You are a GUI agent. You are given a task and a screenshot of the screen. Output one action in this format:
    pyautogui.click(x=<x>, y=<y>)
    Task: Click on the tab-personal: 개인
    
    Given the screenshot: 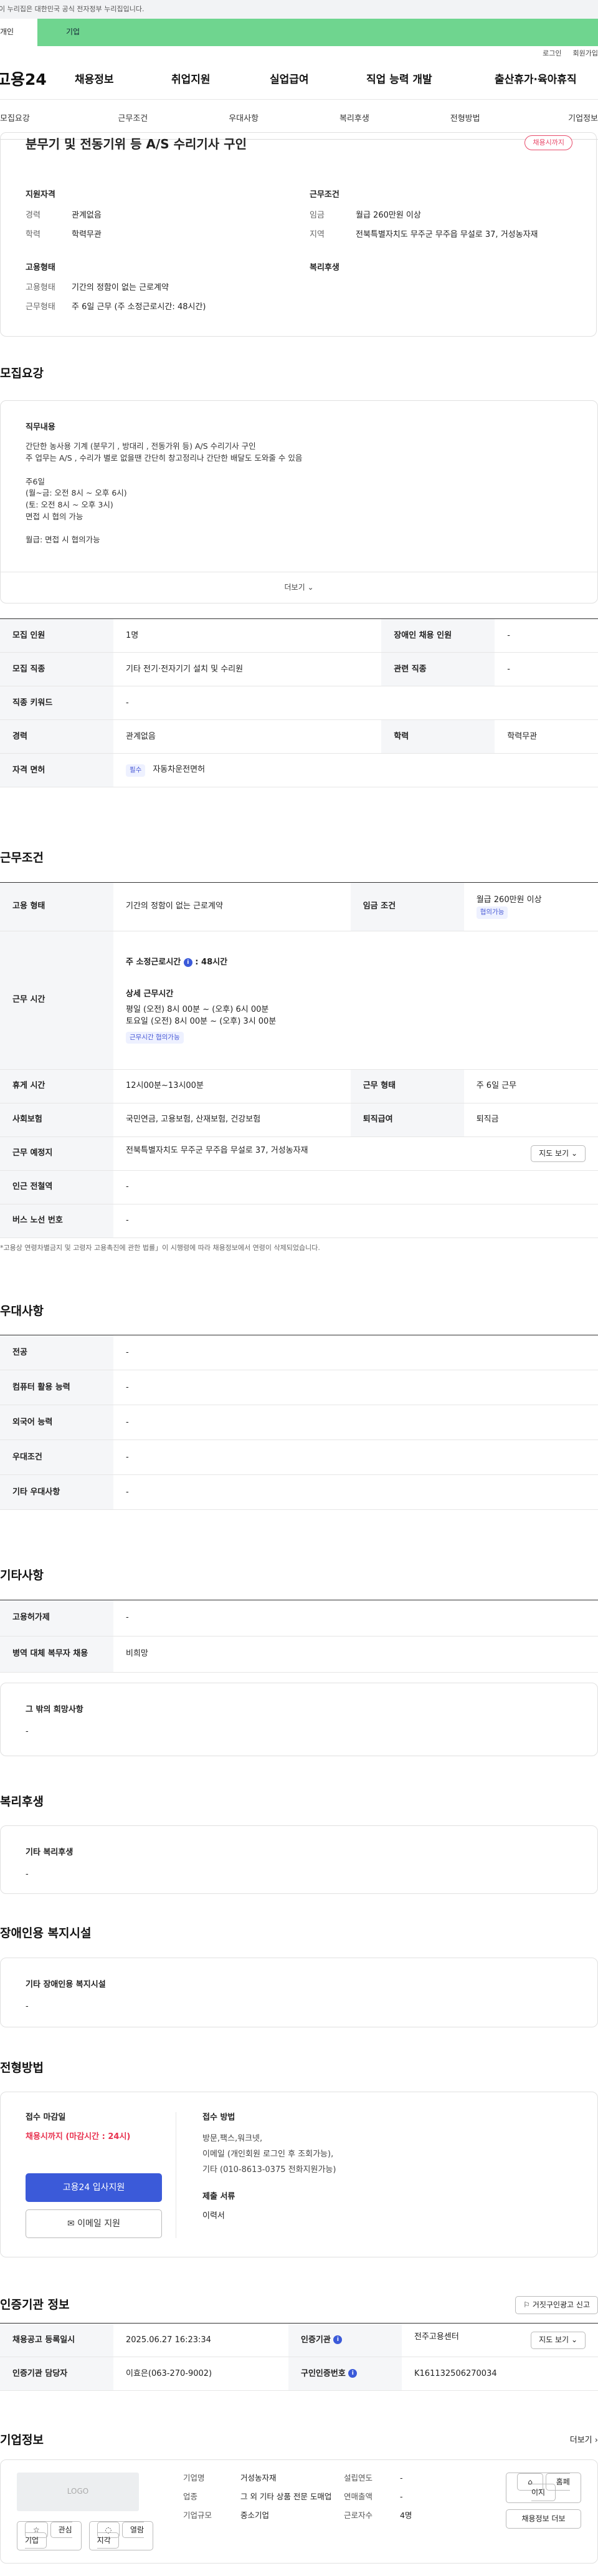 What is the action you would take?
    pyautogui.click(x=18, y=32)
    